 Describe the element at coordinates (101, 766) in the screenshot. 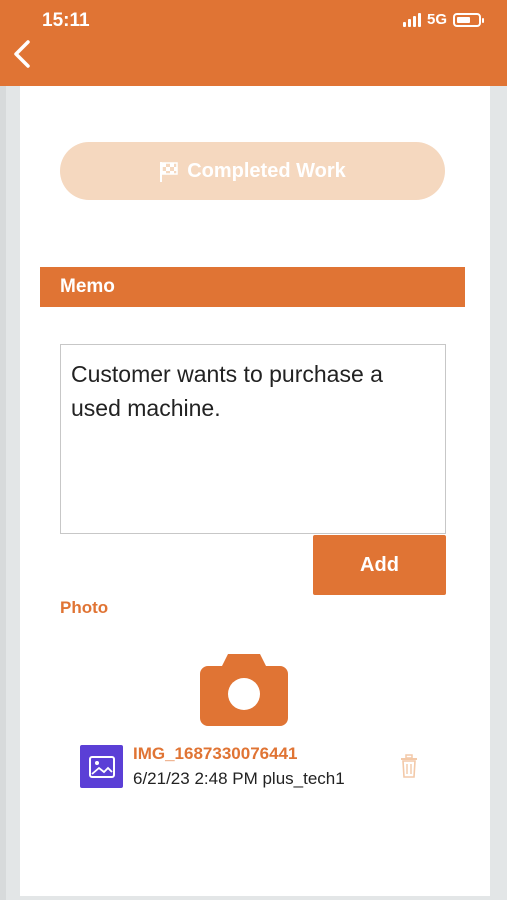

I see `image-file-icon` at that location.